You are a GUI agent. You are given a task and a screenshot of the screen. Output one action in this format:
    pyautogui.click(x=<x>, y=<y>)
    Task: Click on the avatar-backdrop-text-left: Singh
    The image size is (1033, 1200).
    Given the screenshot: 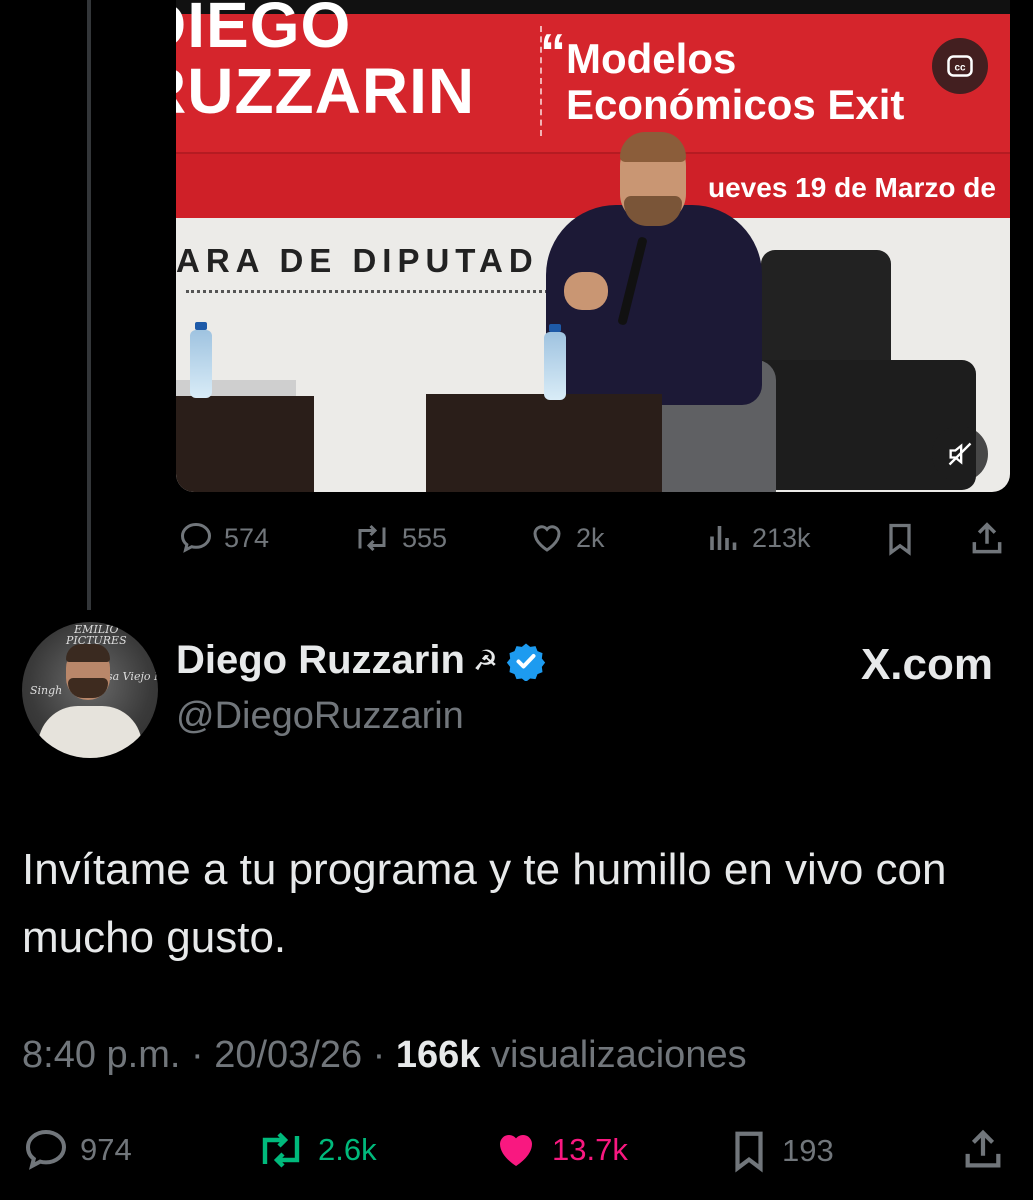 What is the action you would take?
    pyautogui.click(x=46, y=690)
    